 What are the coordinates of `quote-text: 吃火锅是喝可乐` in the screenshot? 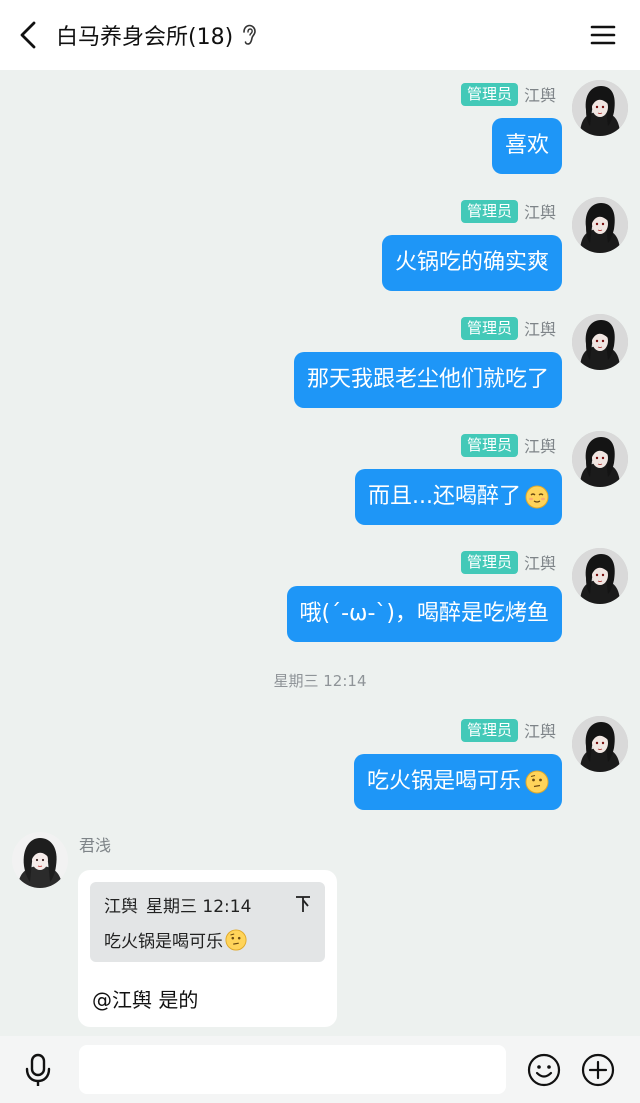 It's located at (163, 942).